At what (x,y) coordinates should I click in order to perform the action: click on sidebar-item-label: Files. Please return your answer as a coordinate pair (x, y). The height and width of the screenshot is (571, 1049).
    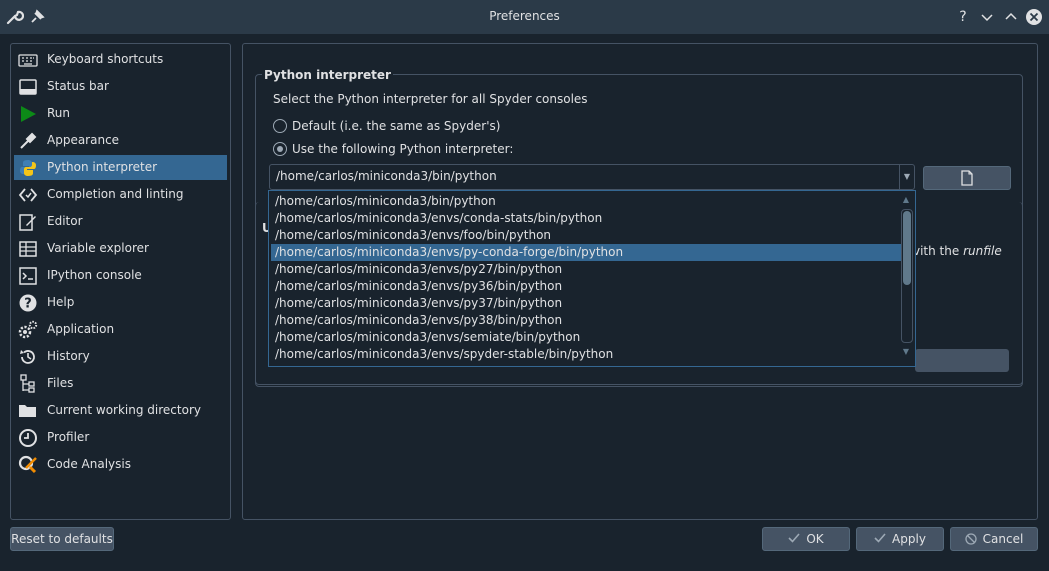
    Looking at the image, I should click on (60, 383).